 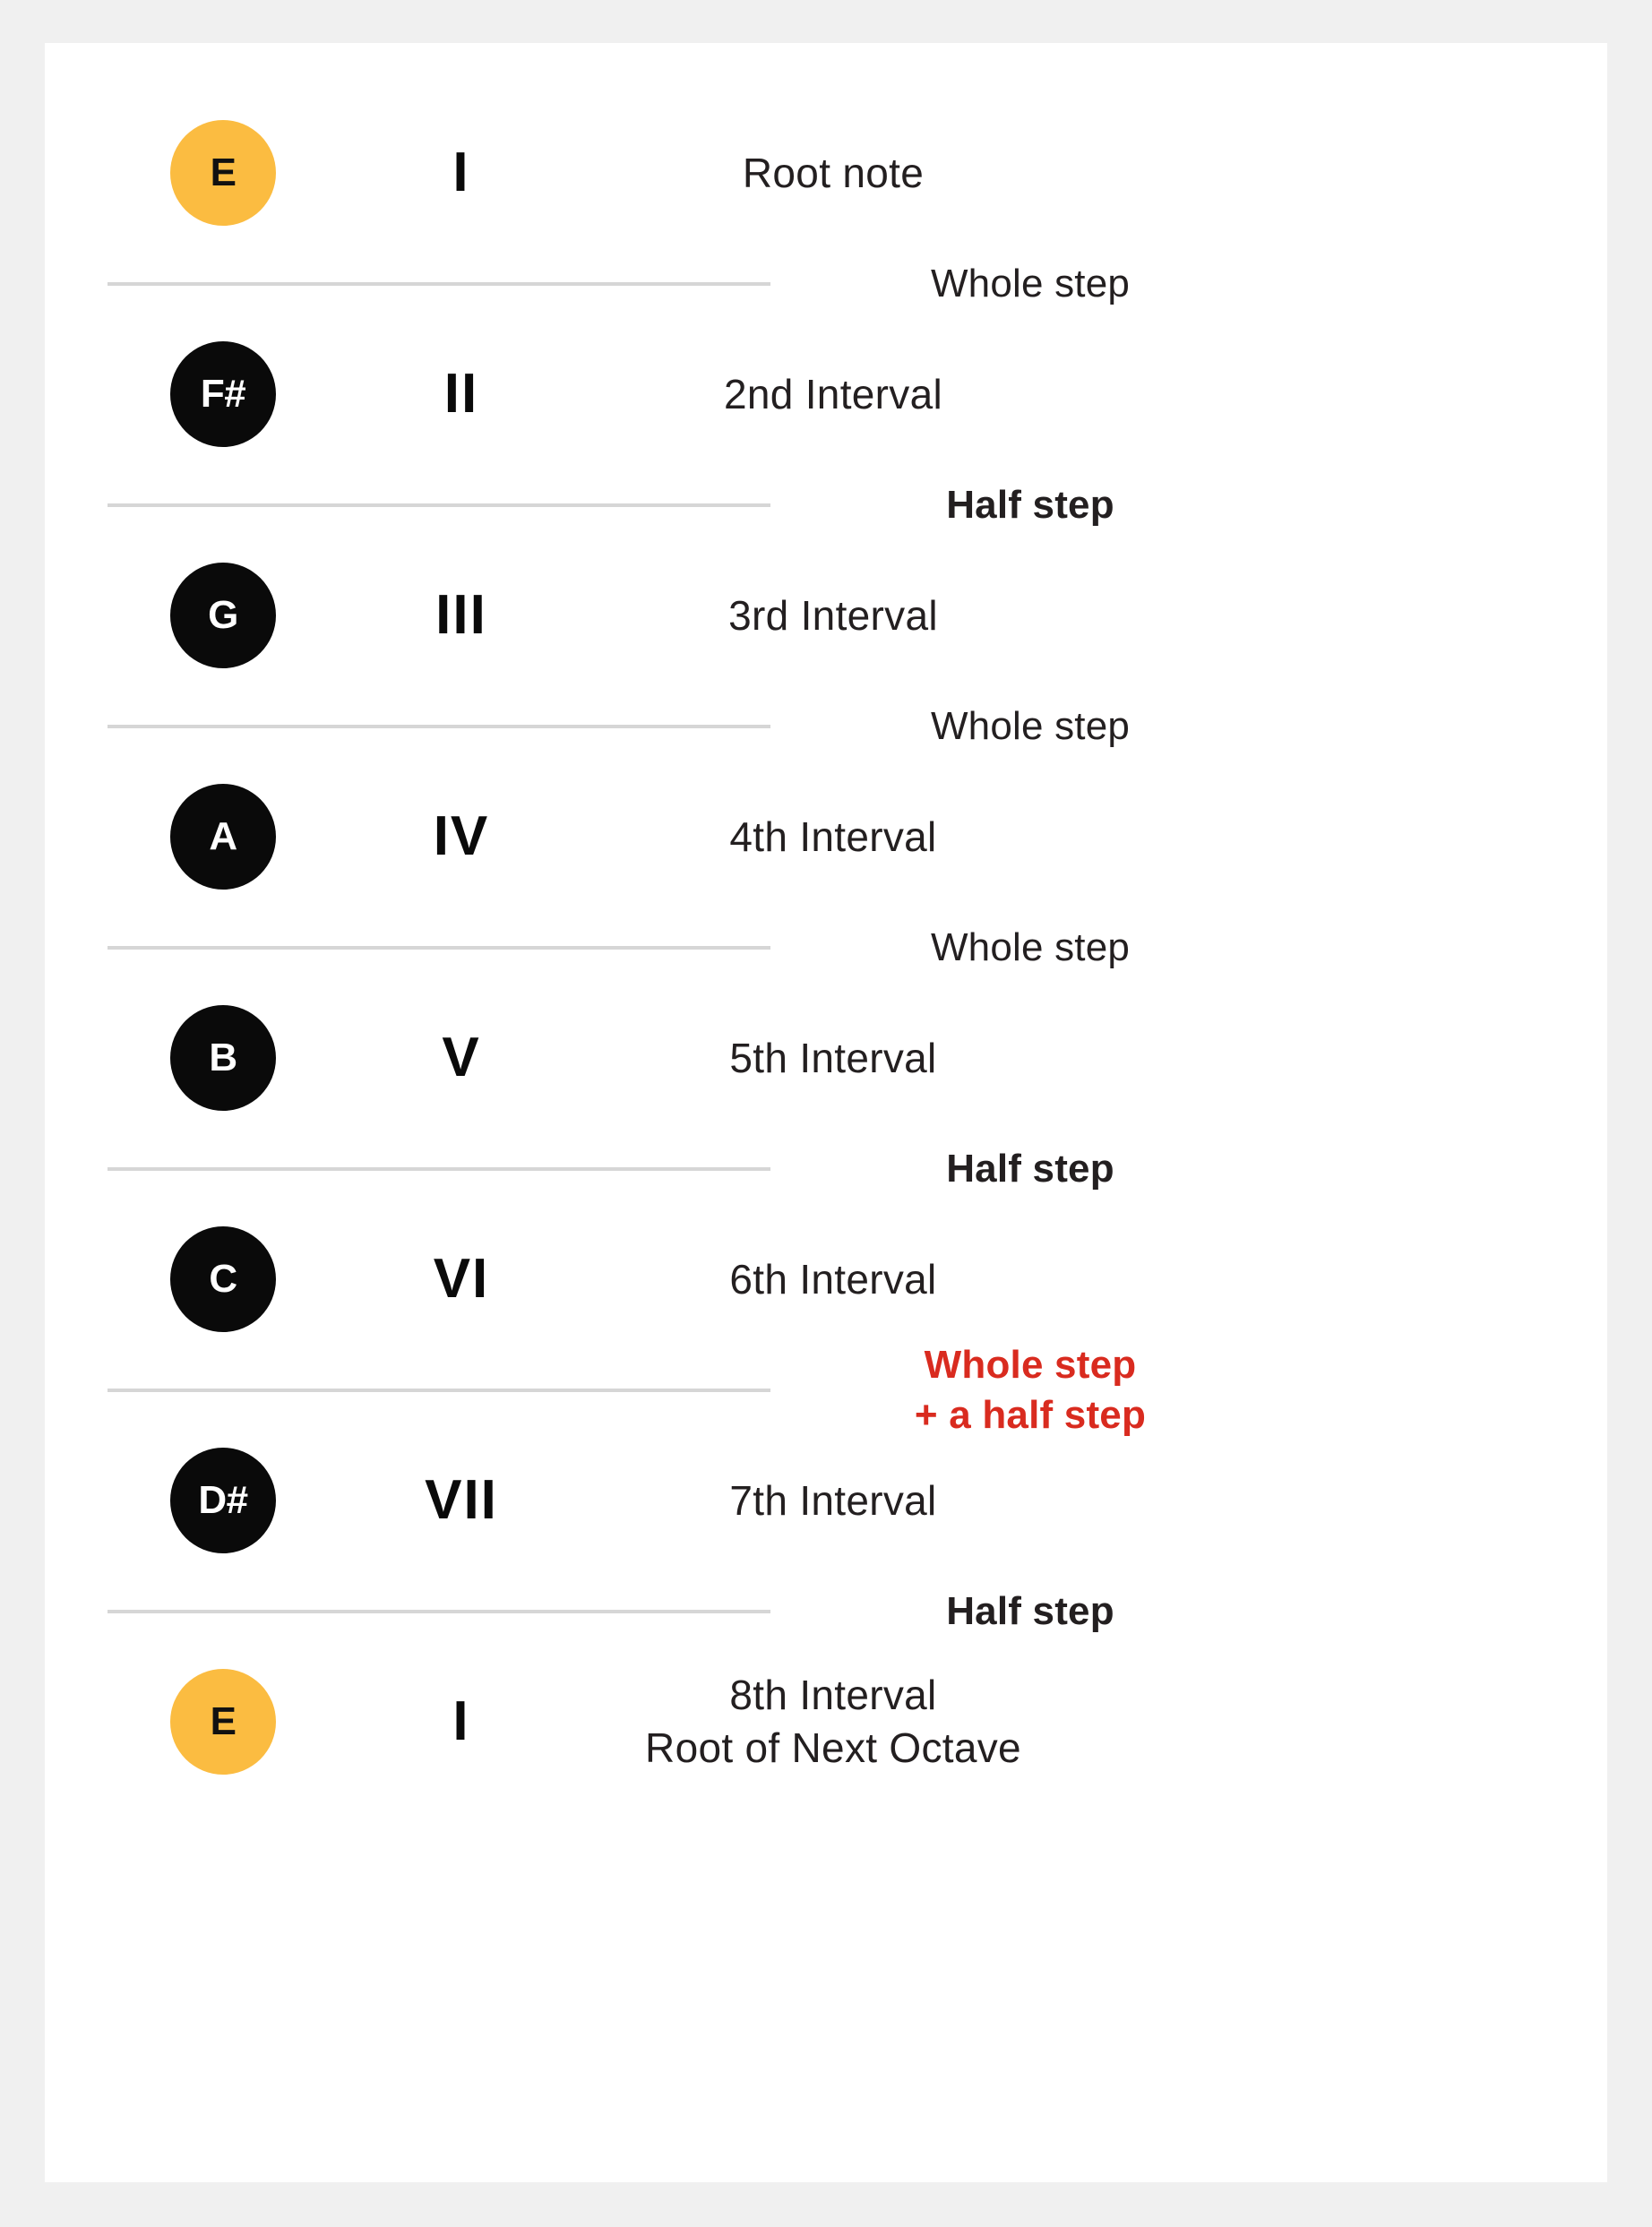 I want to click on interval-label: 5th Interval, so click(x=833, y=1058).